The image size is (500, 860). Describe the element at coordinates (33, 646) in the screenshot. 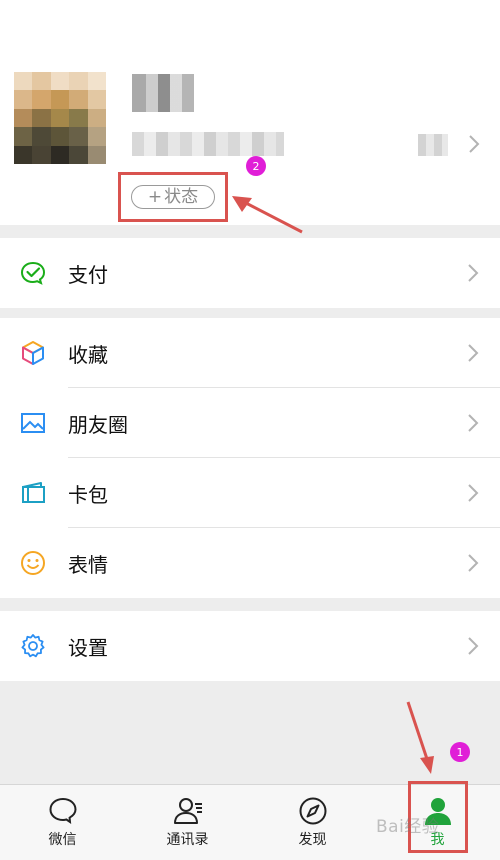

I see `gear-icon` at that location.